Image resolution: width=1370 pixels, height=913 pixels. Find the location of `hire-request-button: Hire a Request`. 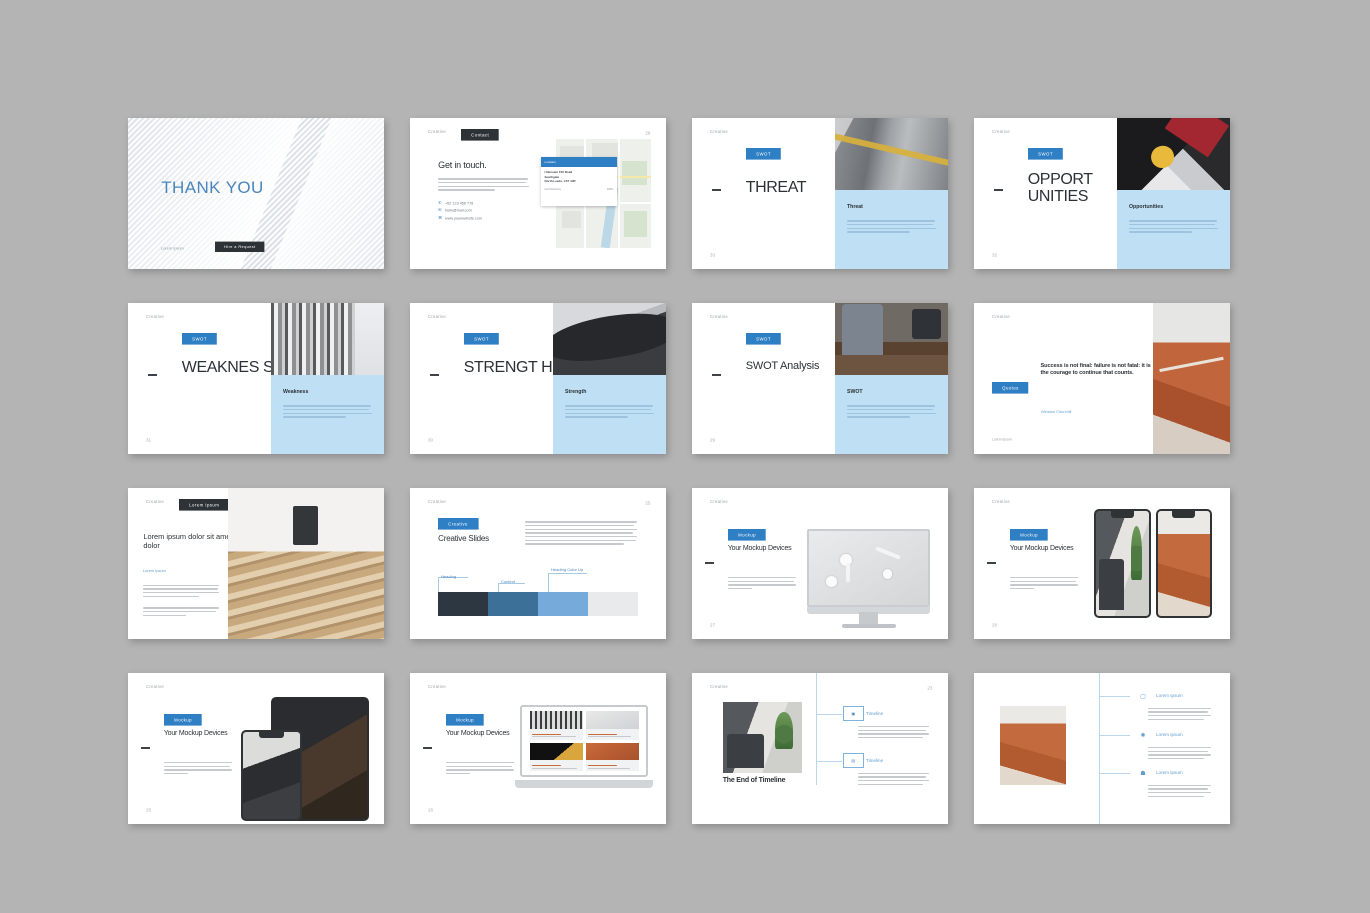

hire-request-button: Hire a Request is located at coordinates (240, 247).